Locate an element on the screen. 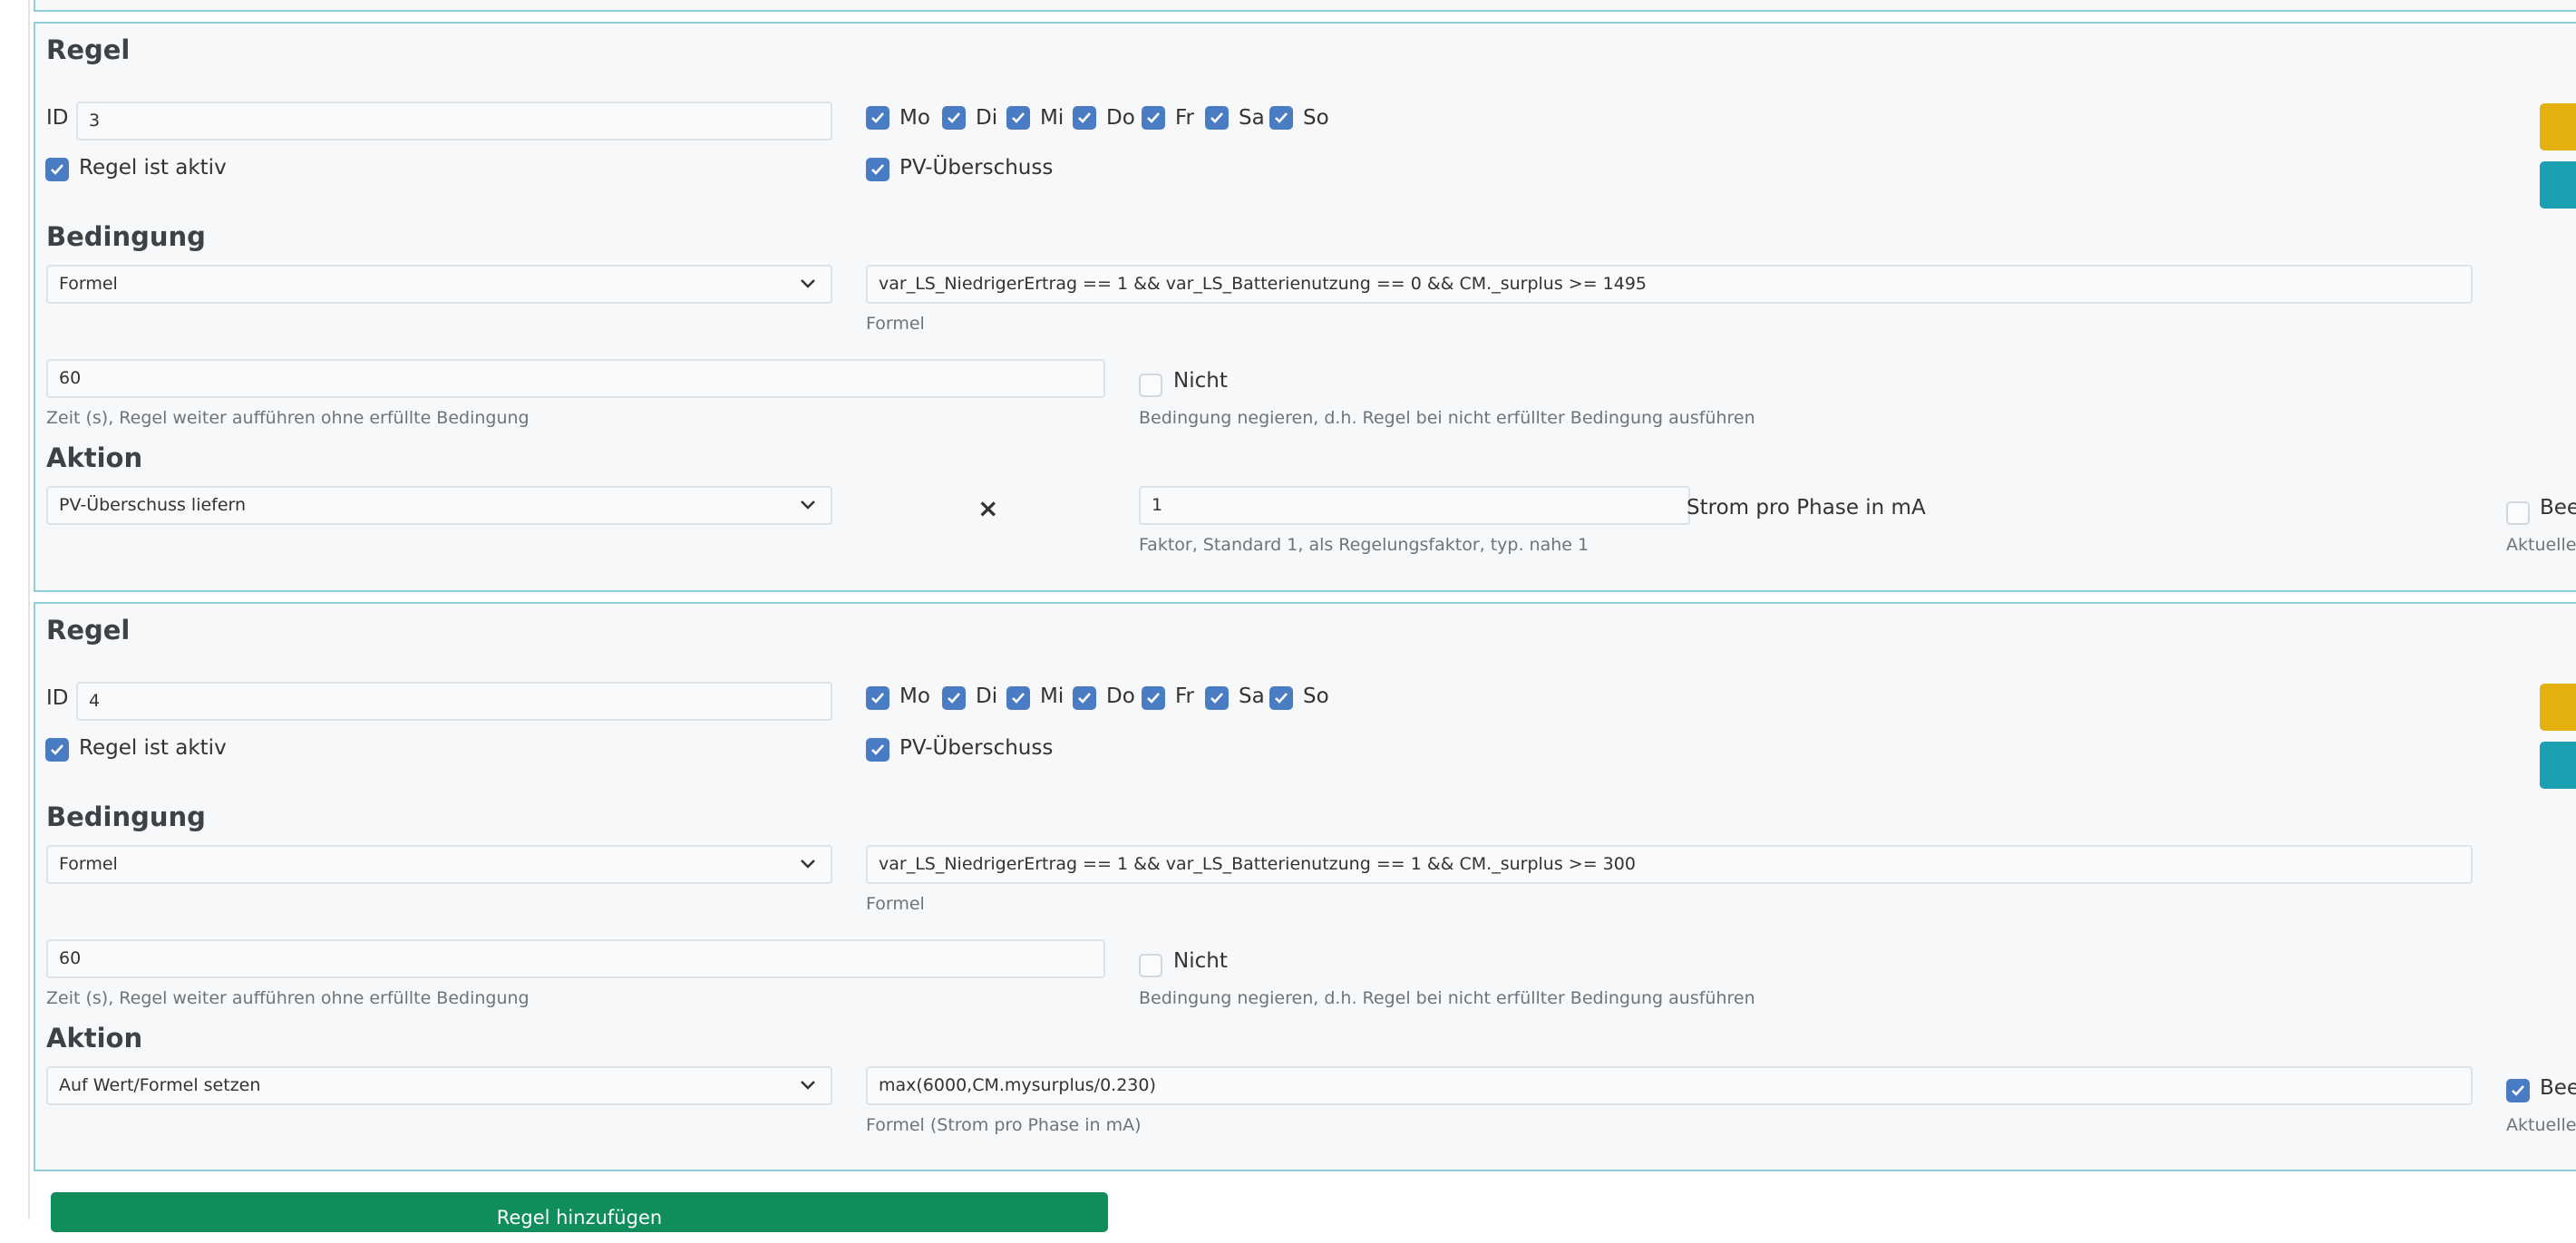  action-type-select: Auf Wert/Formel setzen is located at coordinates (439, 1085).